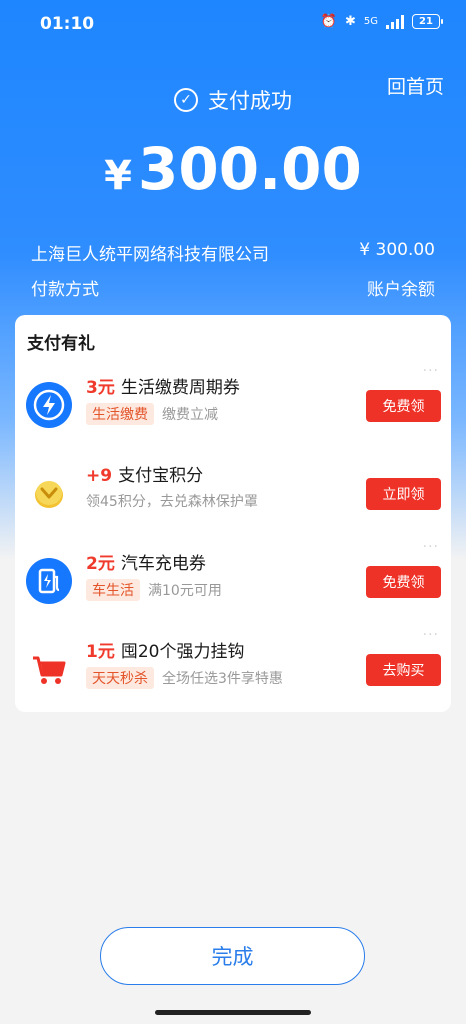 This screenshot has width=466, height=1024. What do you see at coordinates (397, 250) in the screenshot?
I see `merchant-amount: ¥ 300.00` at bounding box center [397, 250].